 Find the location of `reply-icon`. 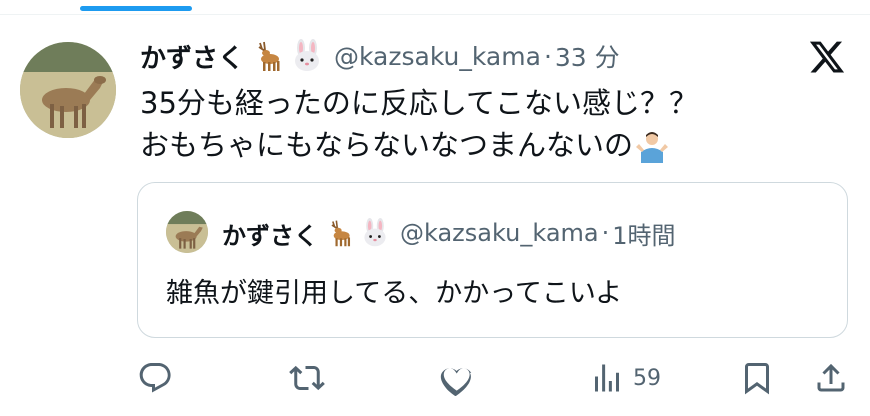

reply-icon is located at coordinates (155, 378).